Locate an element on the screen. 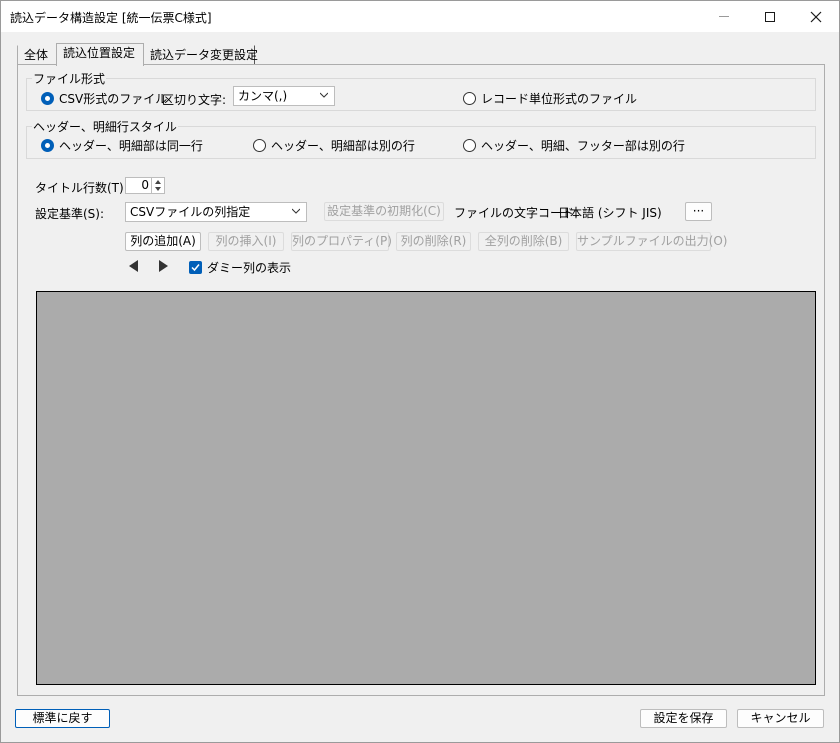 The height and width of the screenshot is (743, 840). insert-column-button: 列の挿入(I) is located at coordinates (246, 241).